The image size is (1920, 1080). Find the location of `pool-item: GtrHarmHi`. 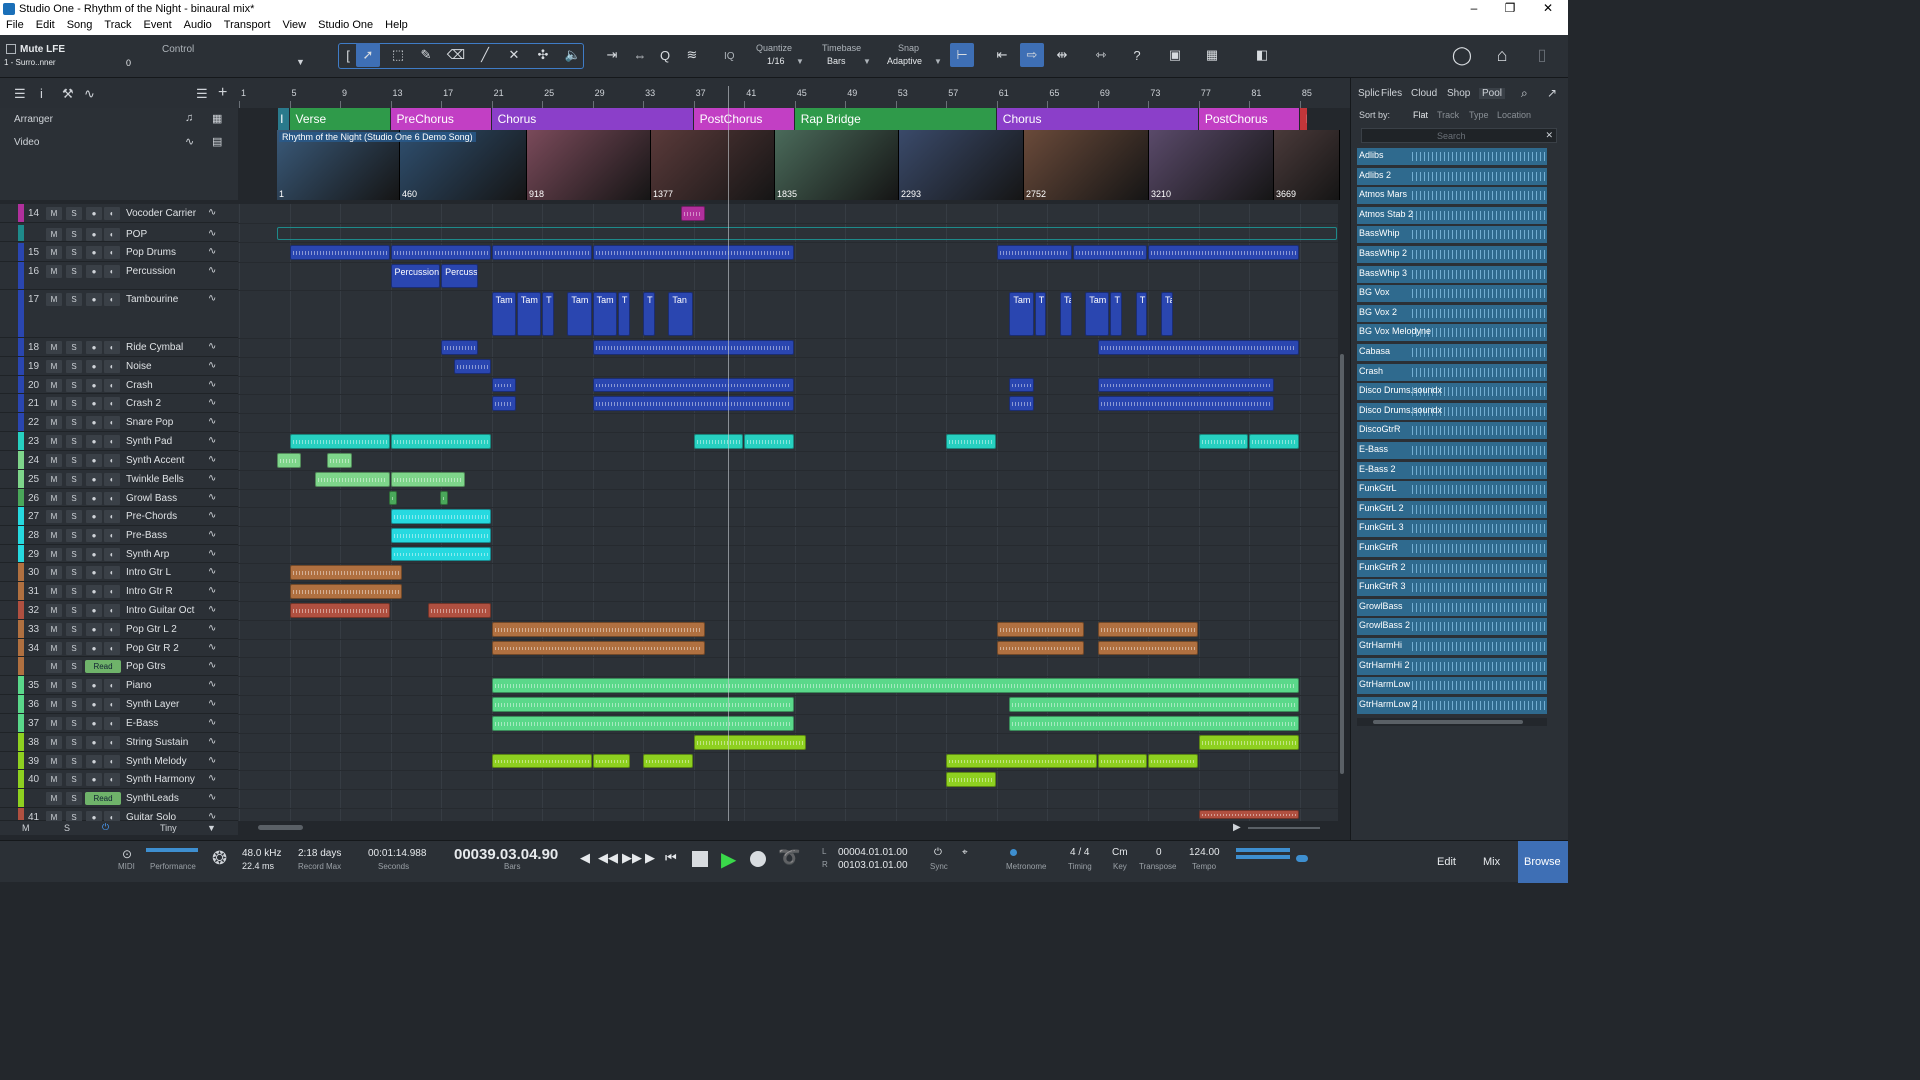

pool-item: GtrHarmHi is located at coordinates (1452, 646).